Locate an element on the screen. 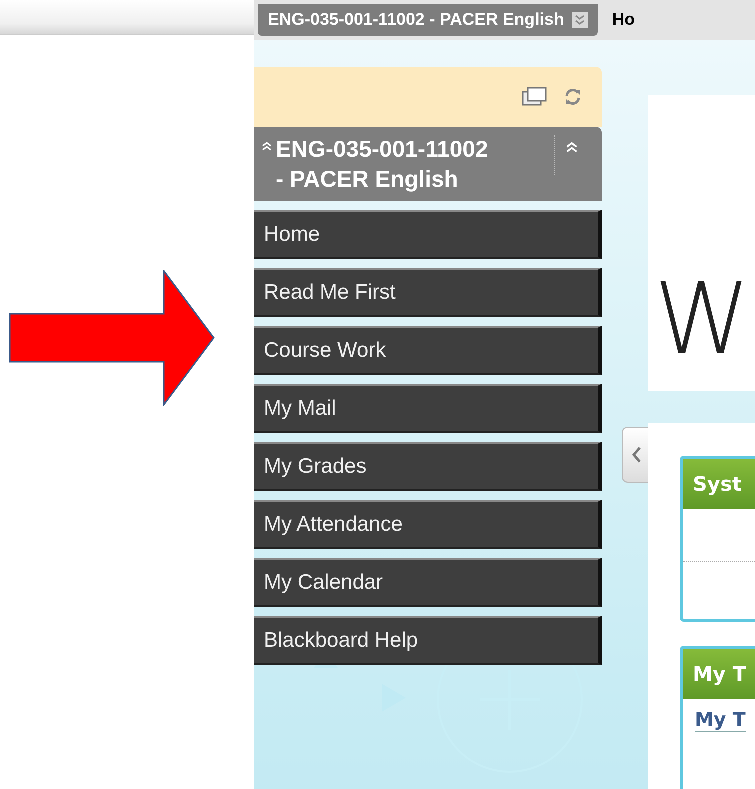  home-tab: Ho is located at coordinates (624, 15).